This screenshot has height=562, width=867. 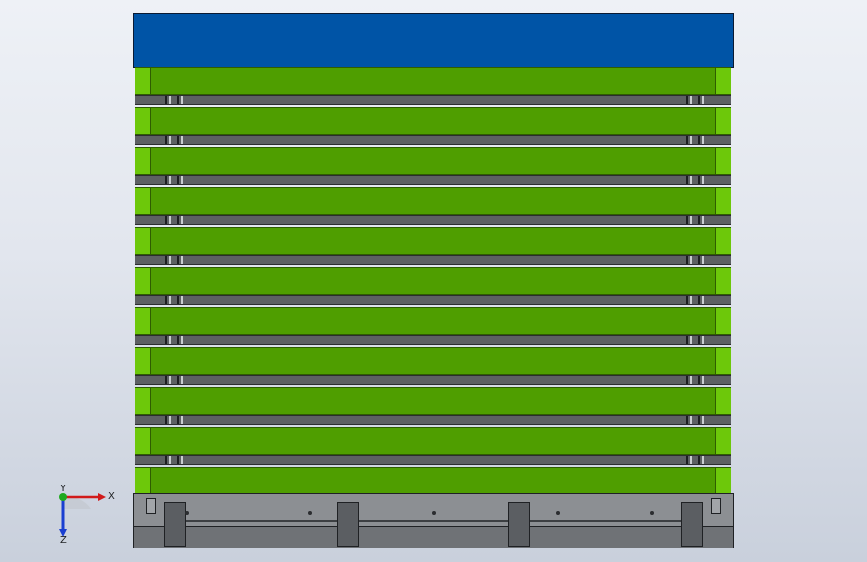 What do you see at coordinates (63, 540) in the screenshot?
I see `z-axis-label: Z` at bounding box center [63, 540].